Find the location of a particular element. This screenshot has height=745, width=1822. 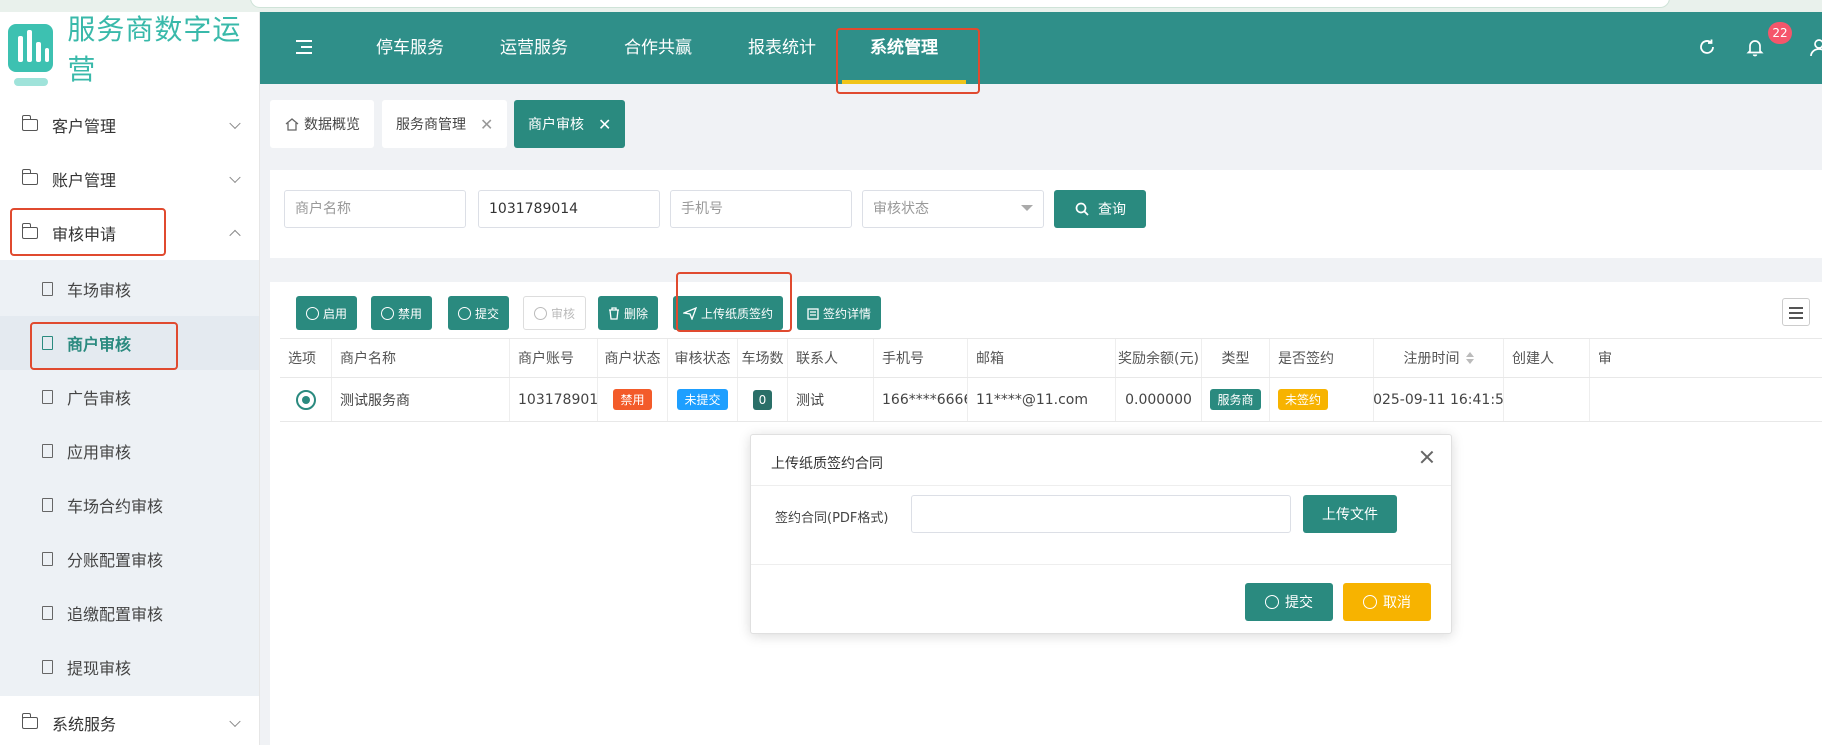

nav-cooperation: 合作共赢 is located at coordinates (658, 48).